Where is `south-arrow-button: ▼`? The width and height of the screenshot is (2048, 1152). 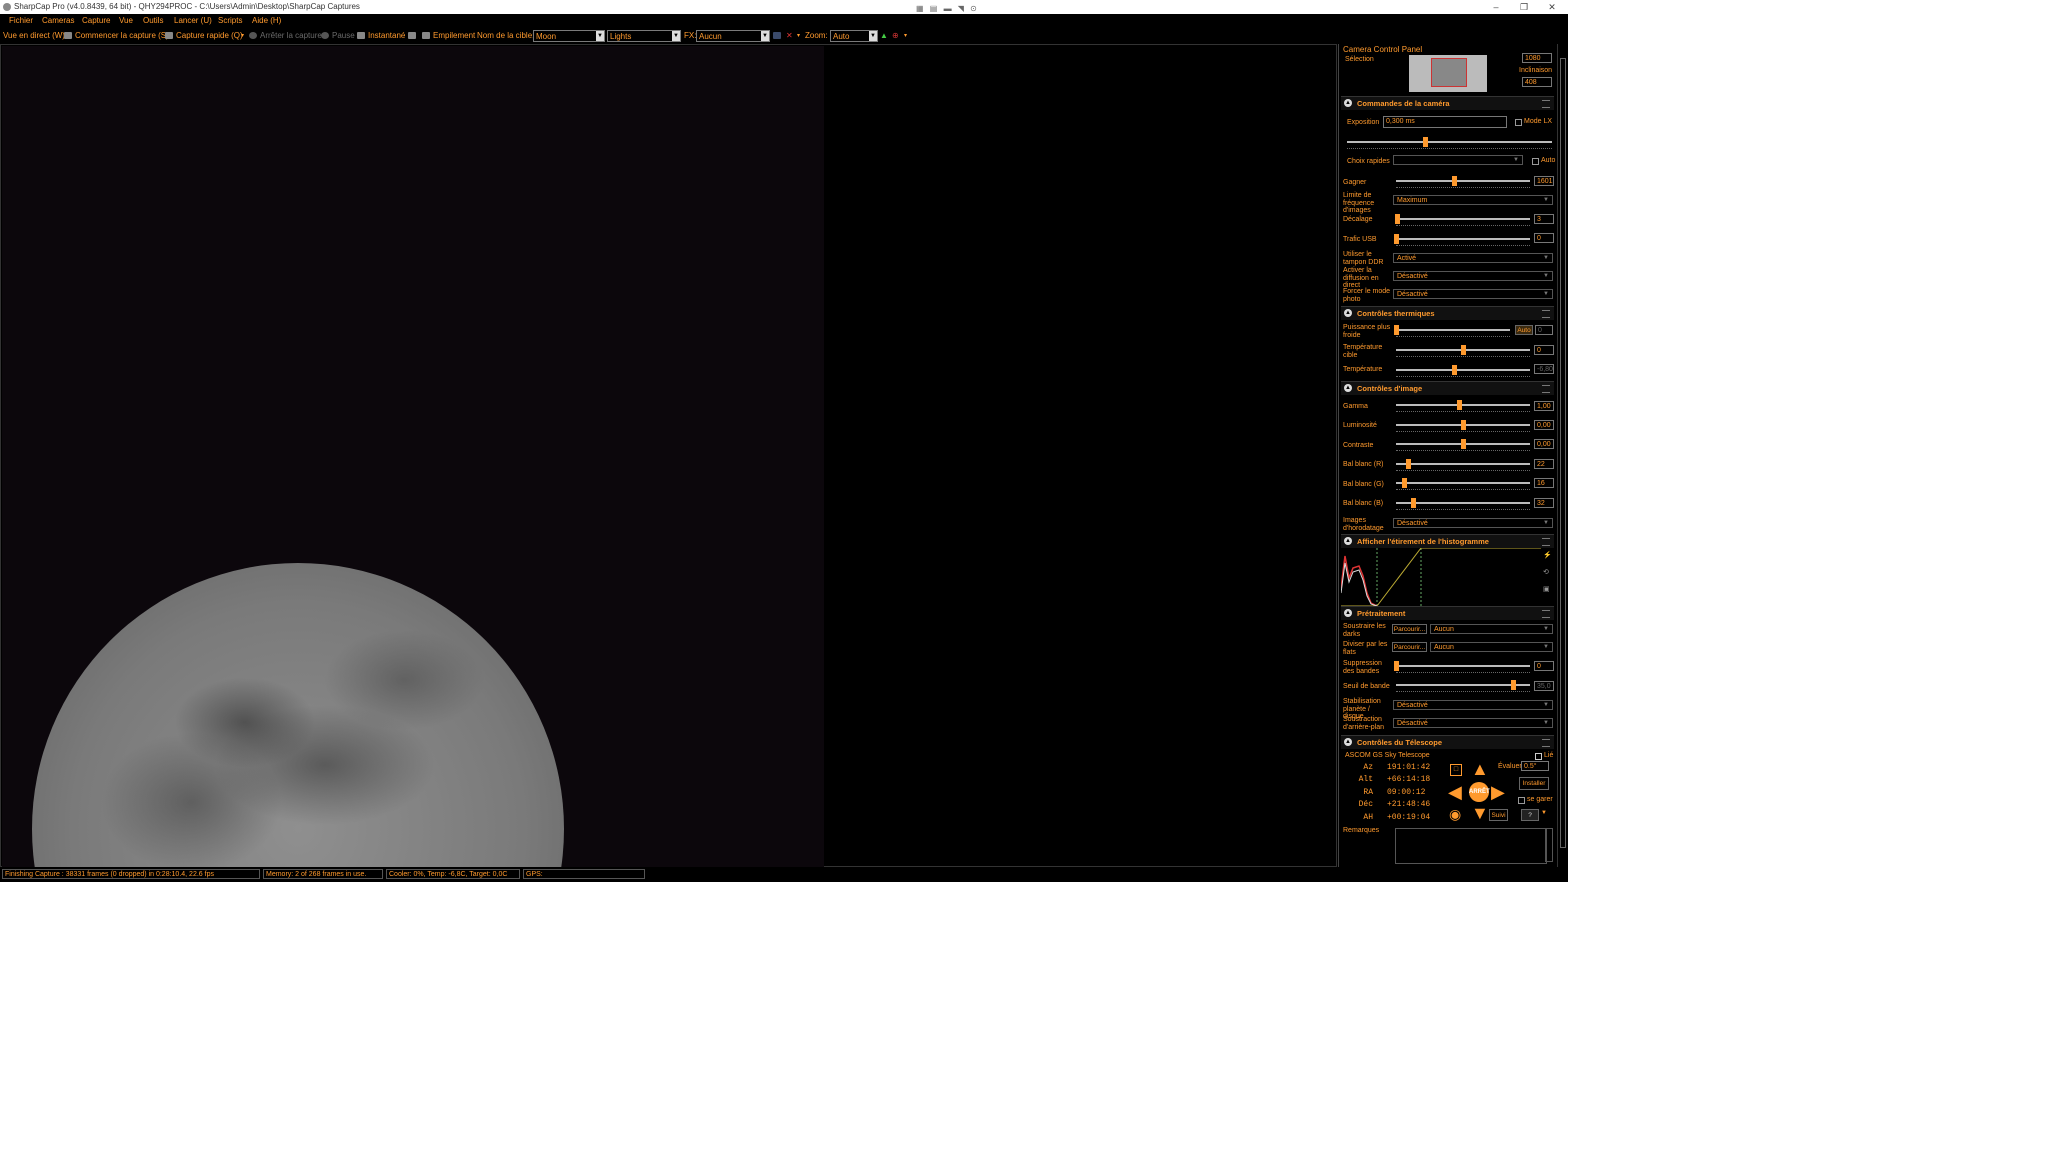
south-arrow-button: ▼ is located at coordinates (1480, 813).